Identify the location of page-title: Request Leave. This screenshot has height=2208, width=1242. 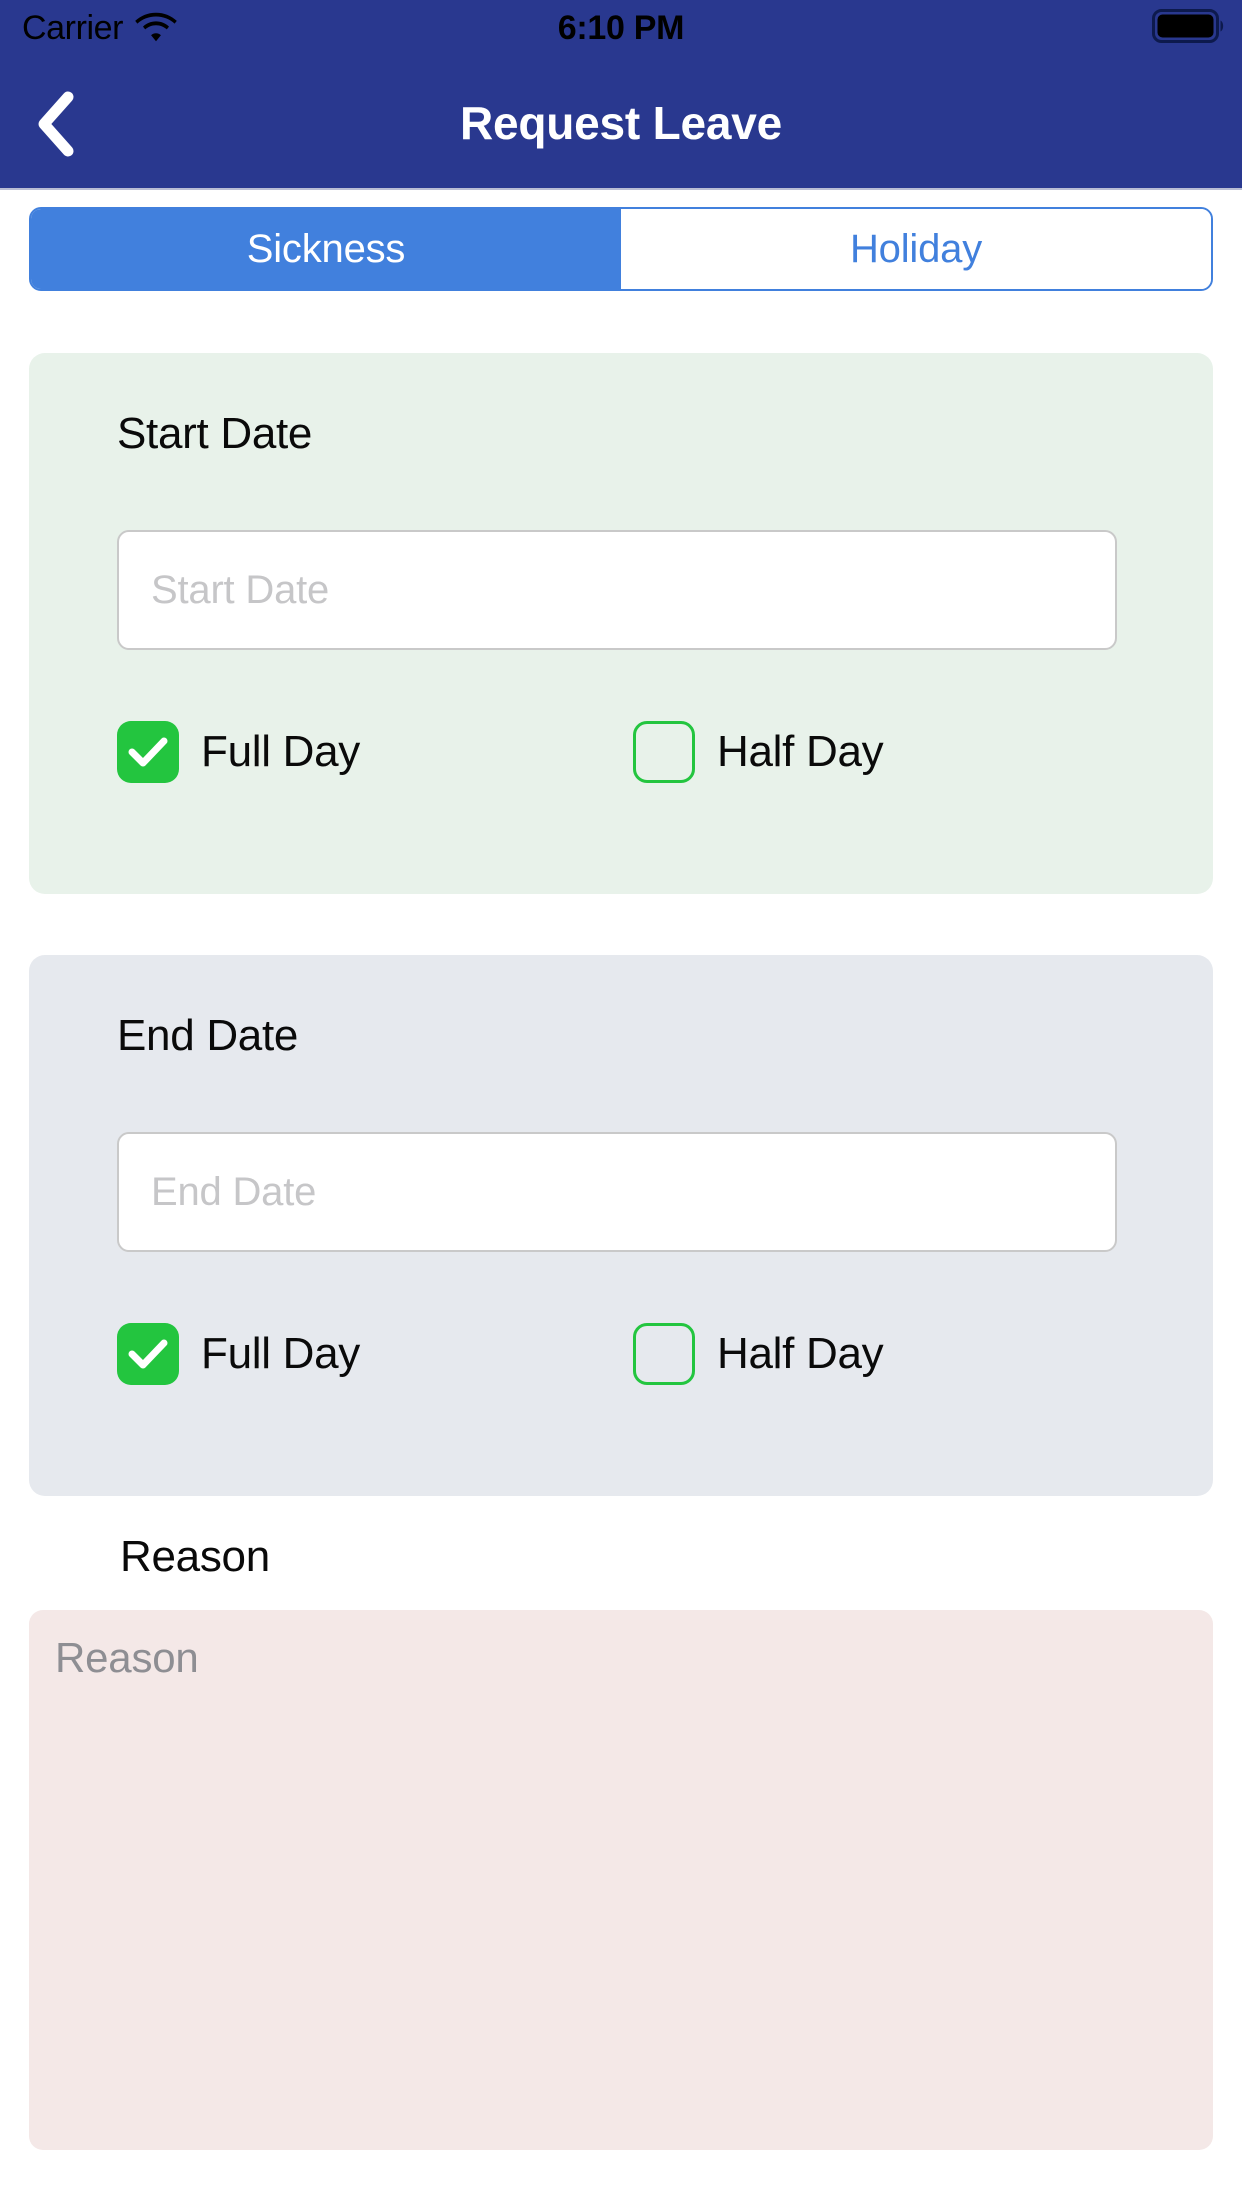
(621, 123).